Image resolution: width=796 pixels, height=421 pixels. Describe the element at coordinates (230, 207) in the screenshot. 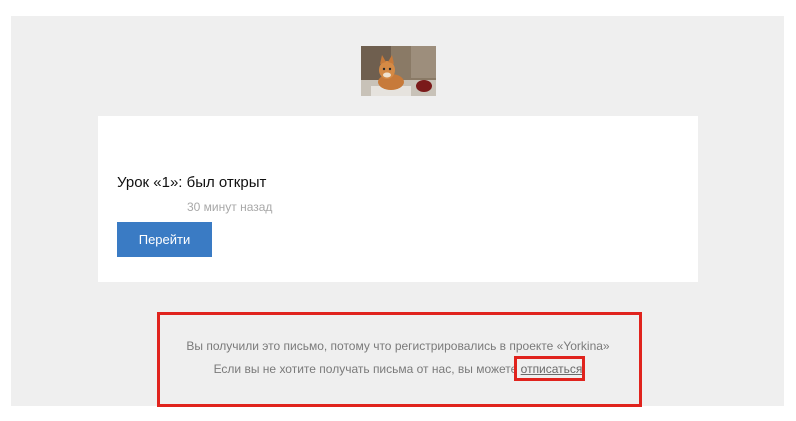

I see `timestamp: 30 минут назад` at that location.